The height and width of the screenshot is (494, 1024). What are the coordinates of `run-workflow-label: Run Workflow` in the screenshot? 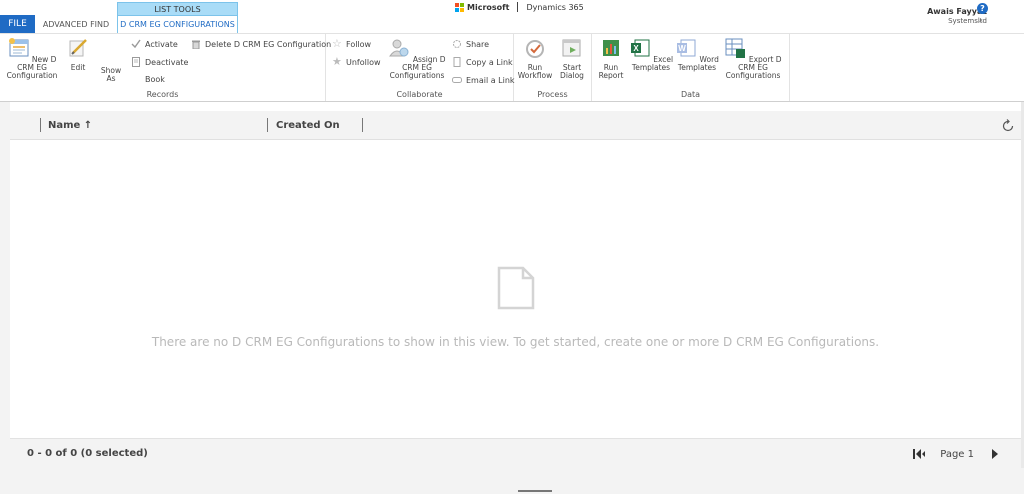 It's located at (535, 71).